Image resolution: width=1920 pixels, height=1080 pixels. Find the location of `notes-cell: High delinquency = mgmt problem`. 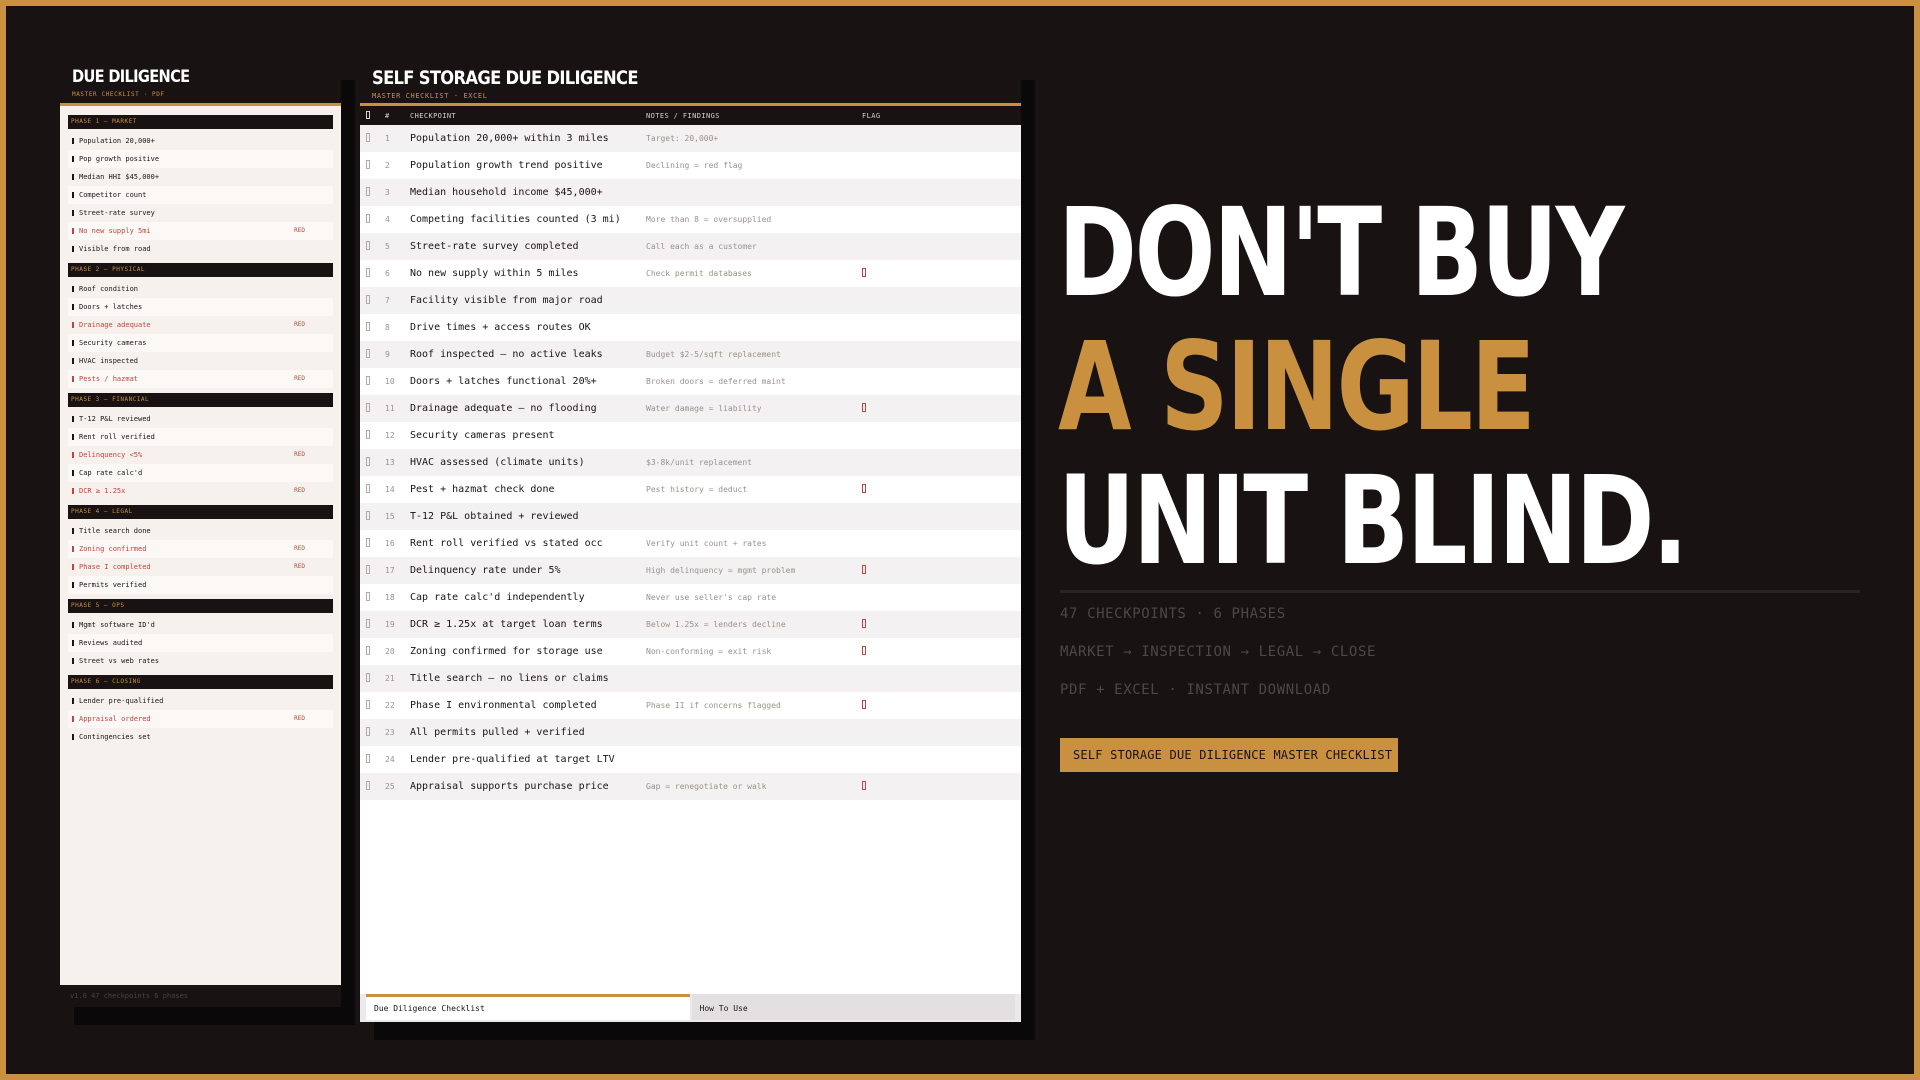

notes-cell: High delinquency = mgmt problem is located at coordinates (754, 570).